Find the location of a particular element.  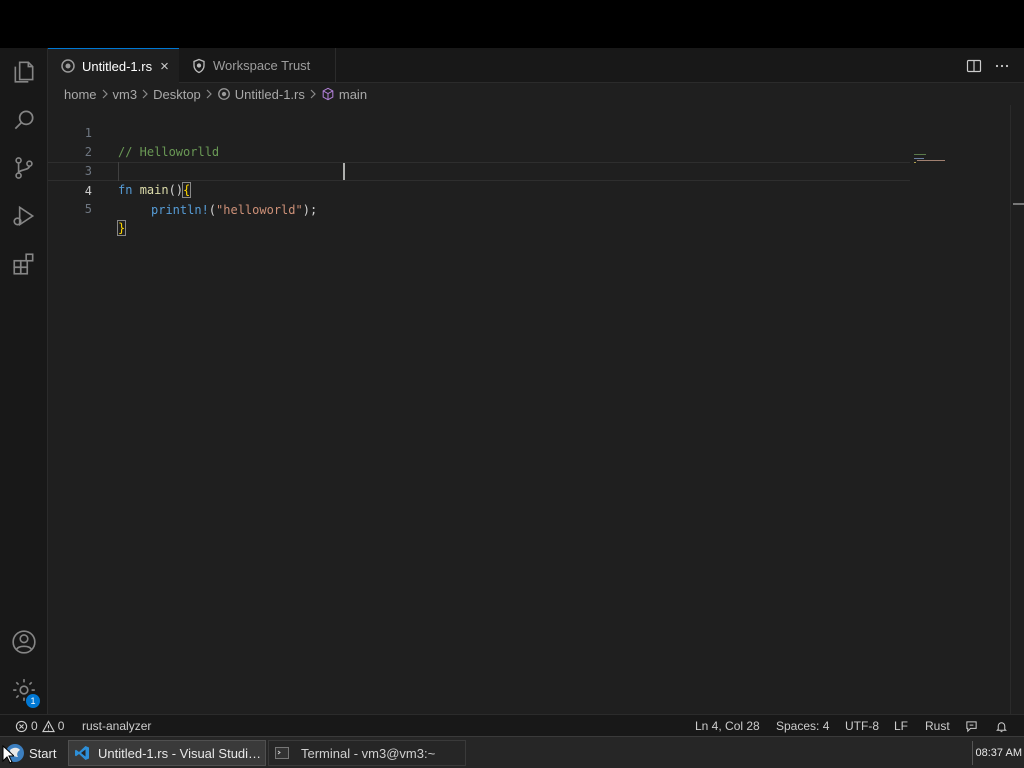

code-line-current: 4 println!("helloworld"); is located at coordinates (479, 189).